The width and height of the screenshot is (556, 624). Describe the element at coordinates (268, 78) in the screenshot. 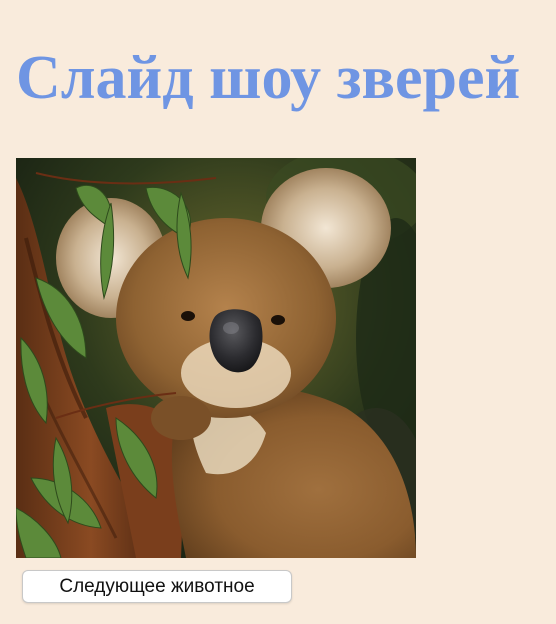

I see `page-title: Слайд шоу зверей` at that location.